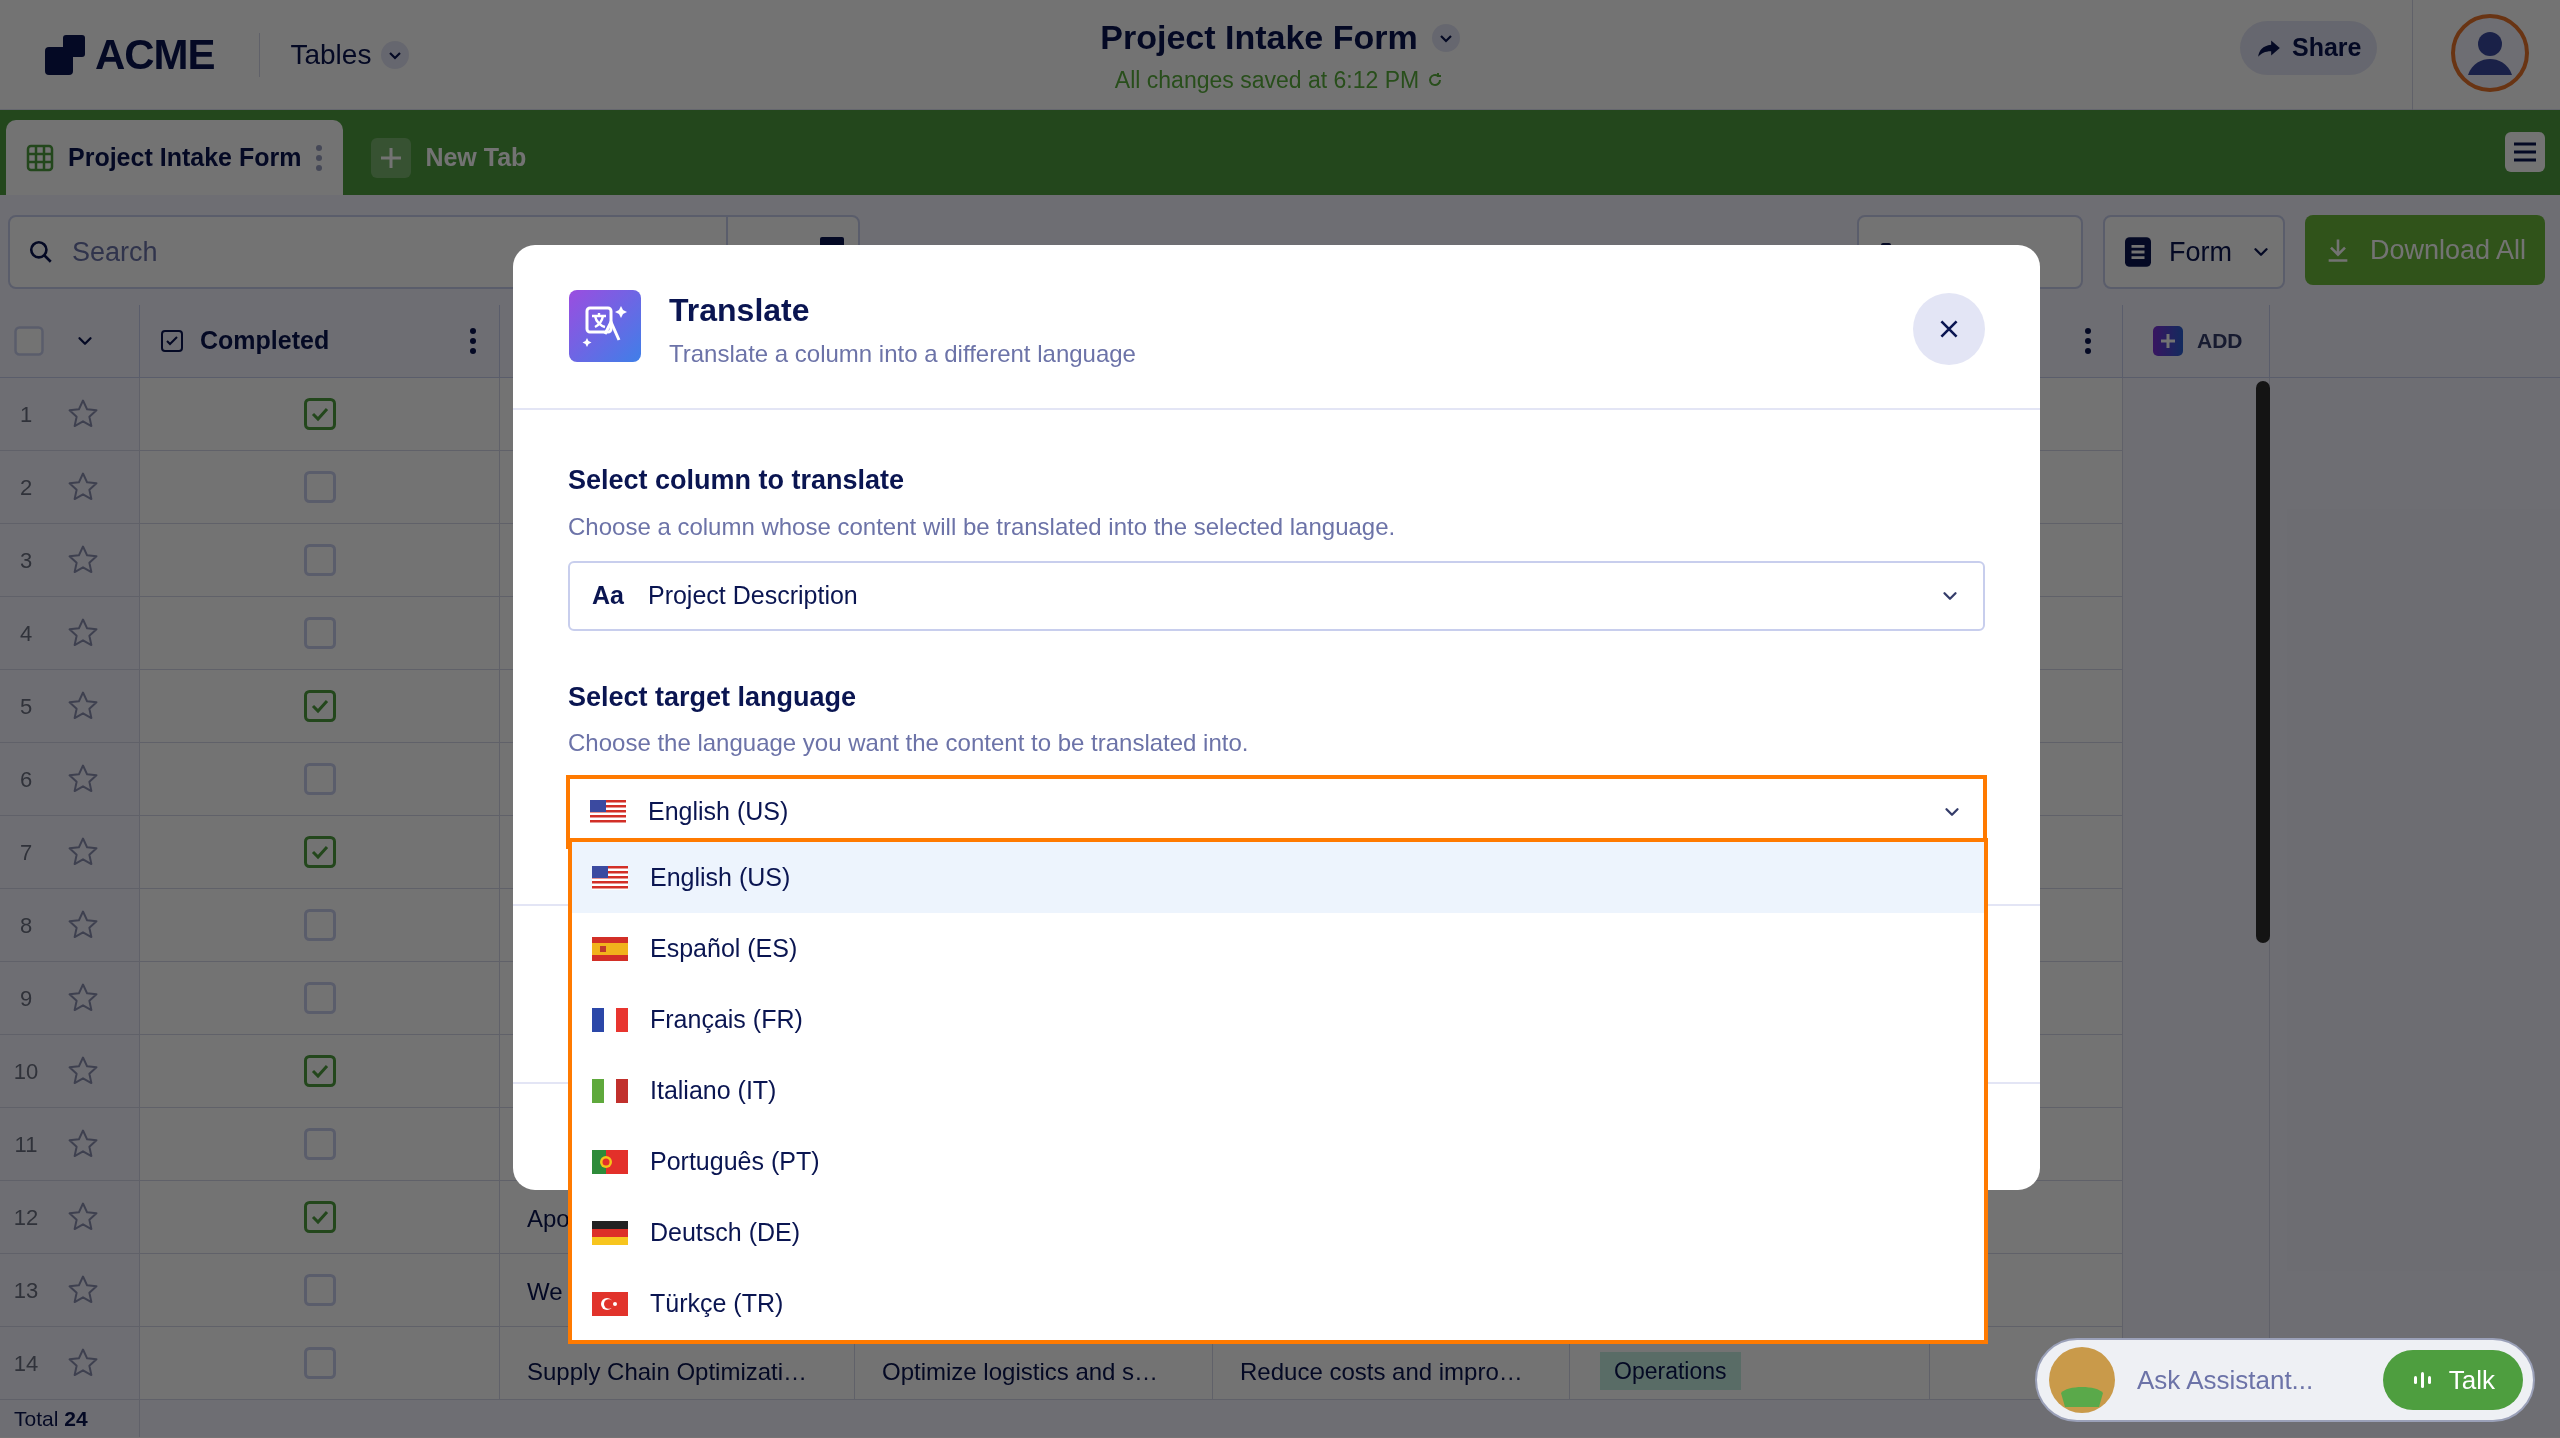  I want to click on plus-icon, so click(2168, 341).